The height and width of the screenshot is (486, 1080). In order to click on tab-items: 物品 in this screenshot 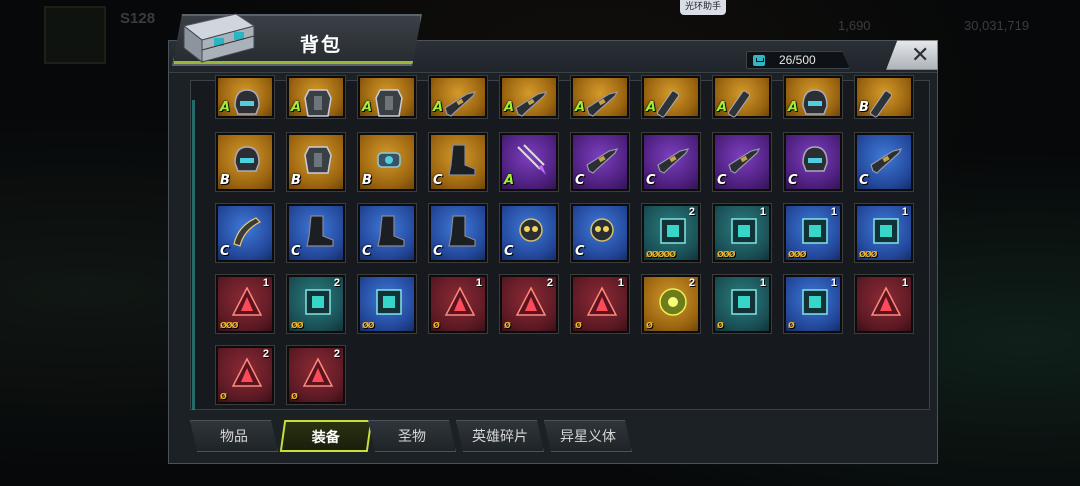, I will do `click(234, 436)`.